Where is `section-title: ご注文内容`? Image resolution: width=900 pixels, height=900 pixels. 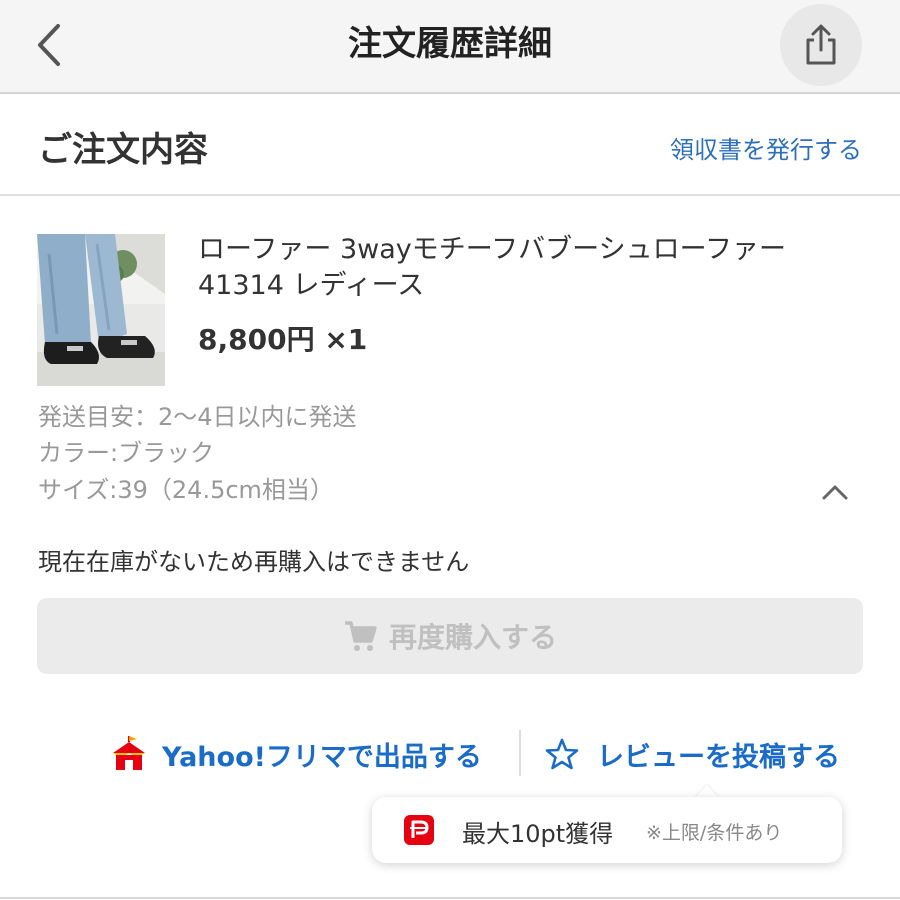 section-title: ご注文内容 is located at coordinates (123, 150).